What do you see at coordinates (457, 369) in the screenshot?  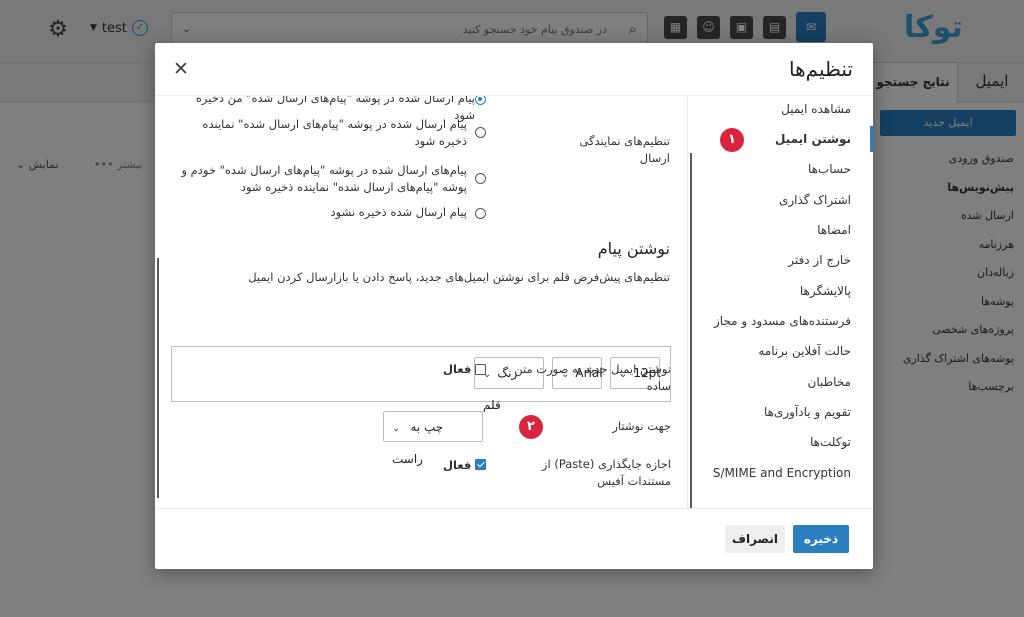 I see `plain-text-status: فعال` at bounding box center [457, 369].